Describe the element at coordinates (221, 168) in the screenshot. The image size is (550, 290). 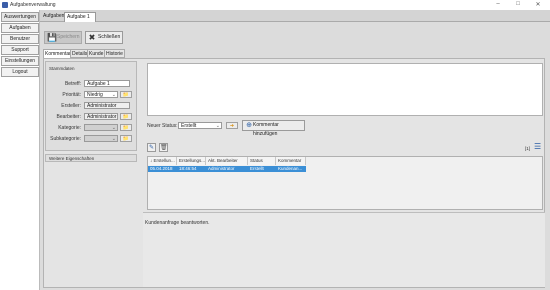
I see `table-cell: Administrator` at that location.